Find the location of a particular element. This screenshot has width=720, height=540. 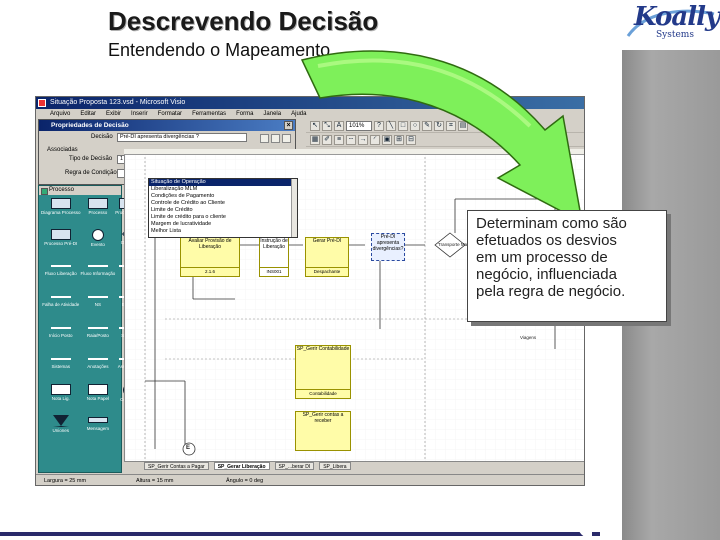

event-marker: E is located at coordinates (188, 448).